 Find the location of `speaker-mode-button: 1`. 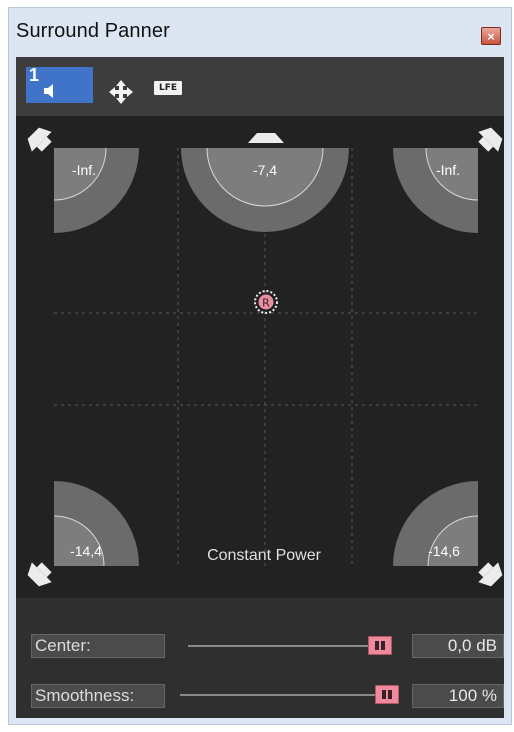

speaker-mode-button: 1 is located at coordinates (59, 84).